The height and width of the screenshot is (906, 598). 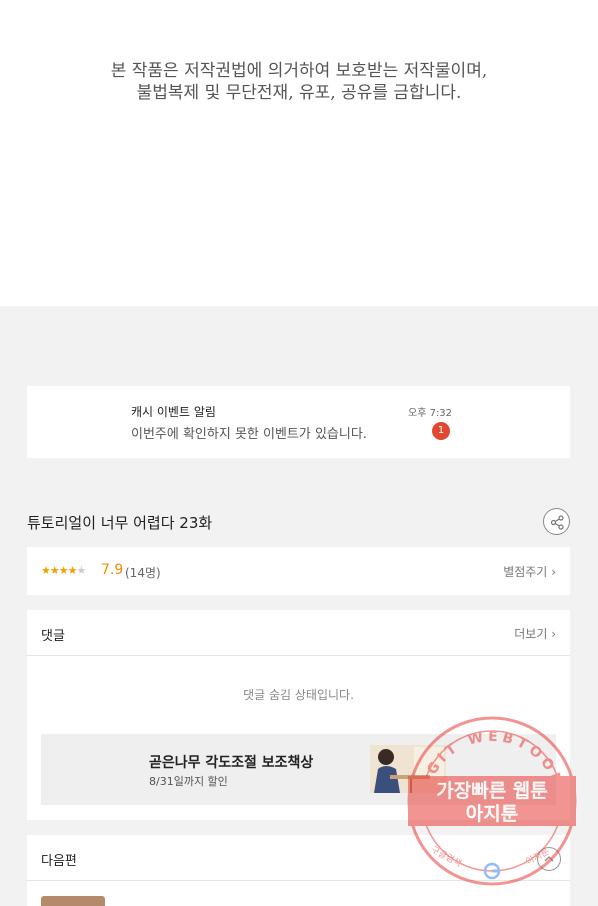 What do you see at coordinates (53, 636) in the screenshot?
I see `comments-title: 댓글` at bounding box center [53, 636].